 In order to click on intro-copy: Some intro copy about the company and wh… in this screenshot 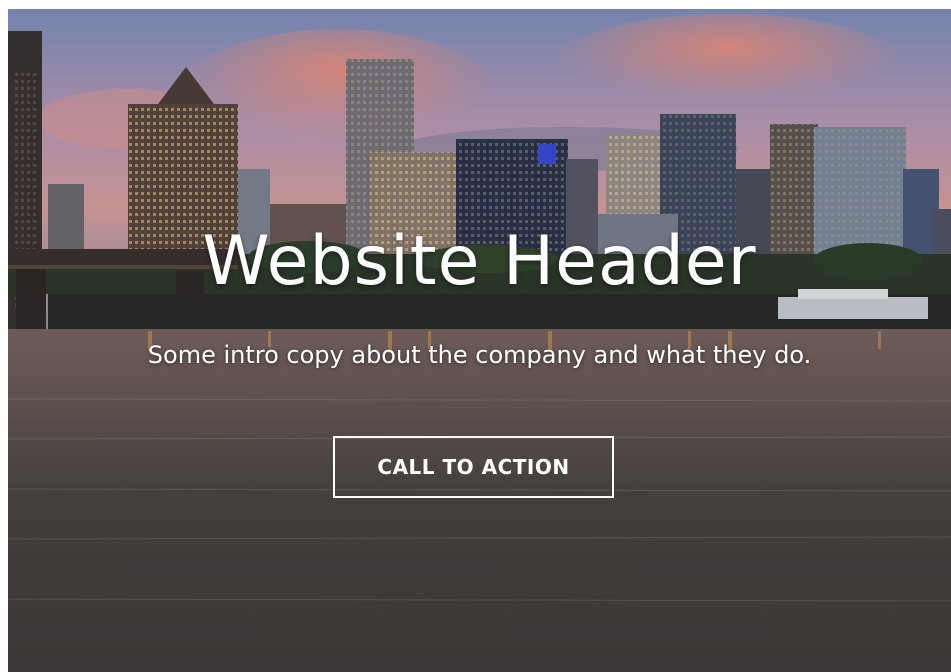, I will do `click(479, 355)`.